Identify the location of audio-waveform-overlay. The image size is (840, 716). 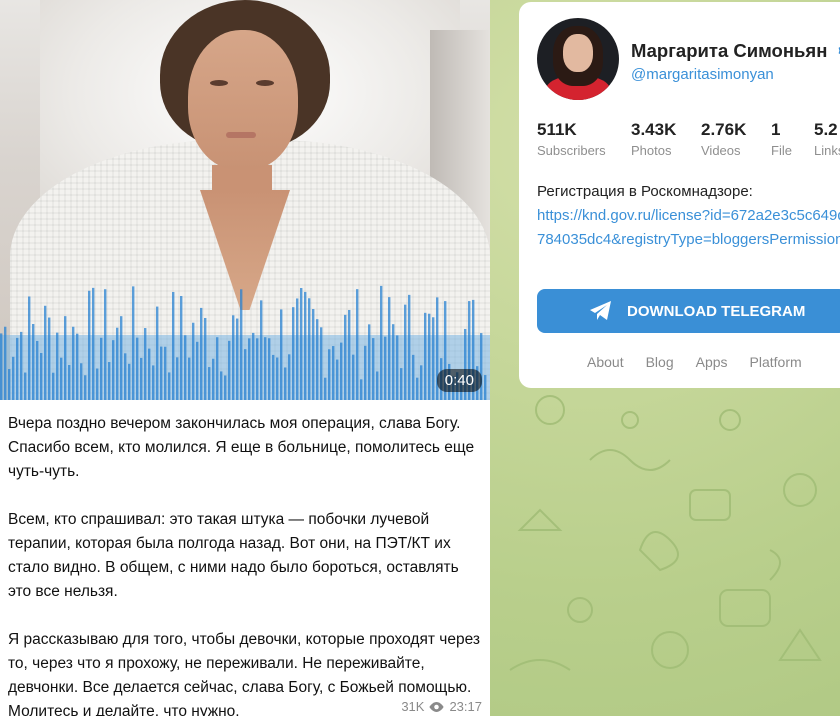
(245, 342).